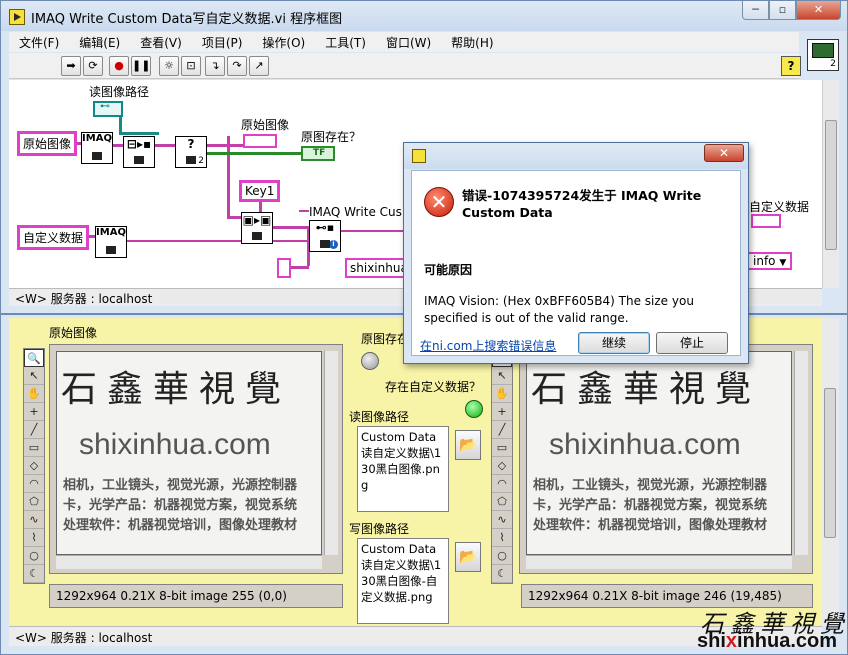 This screenshot has width=848, height=655. Describe the element at coordinates (325, 227) in the screenshot. I see `write-custom-icon: ⊷▪` at that location.